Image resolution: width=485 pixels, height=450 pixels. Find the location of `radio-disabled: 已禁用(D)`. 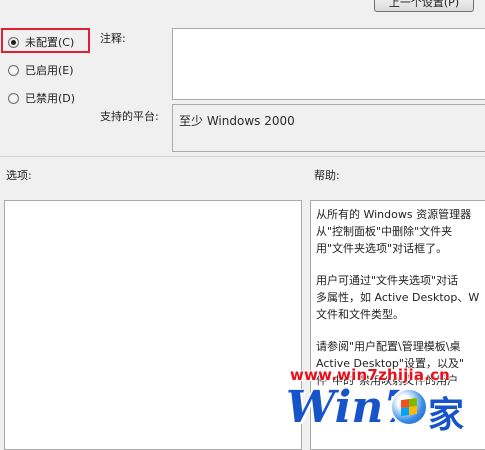

radio-disabled: 已禁用(D) is located at coordinates (41, 98).